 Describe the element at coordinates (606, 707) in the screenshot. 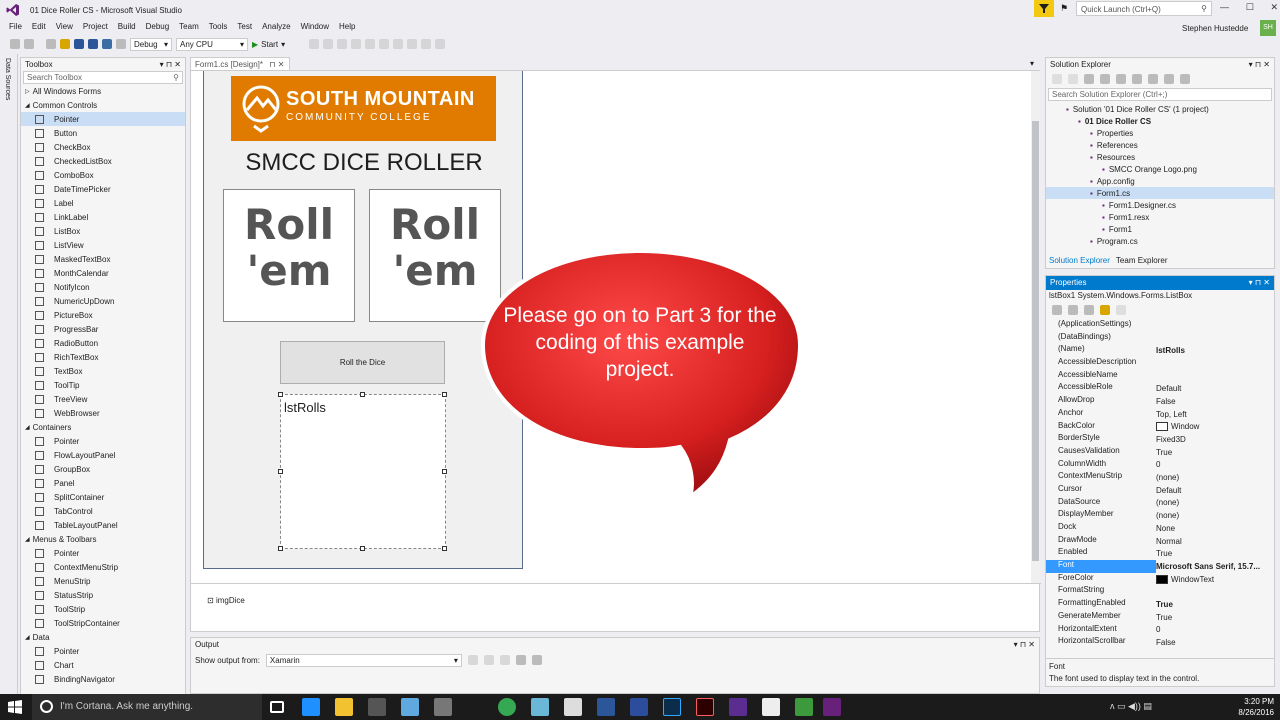

I see `word-icon` at that location.